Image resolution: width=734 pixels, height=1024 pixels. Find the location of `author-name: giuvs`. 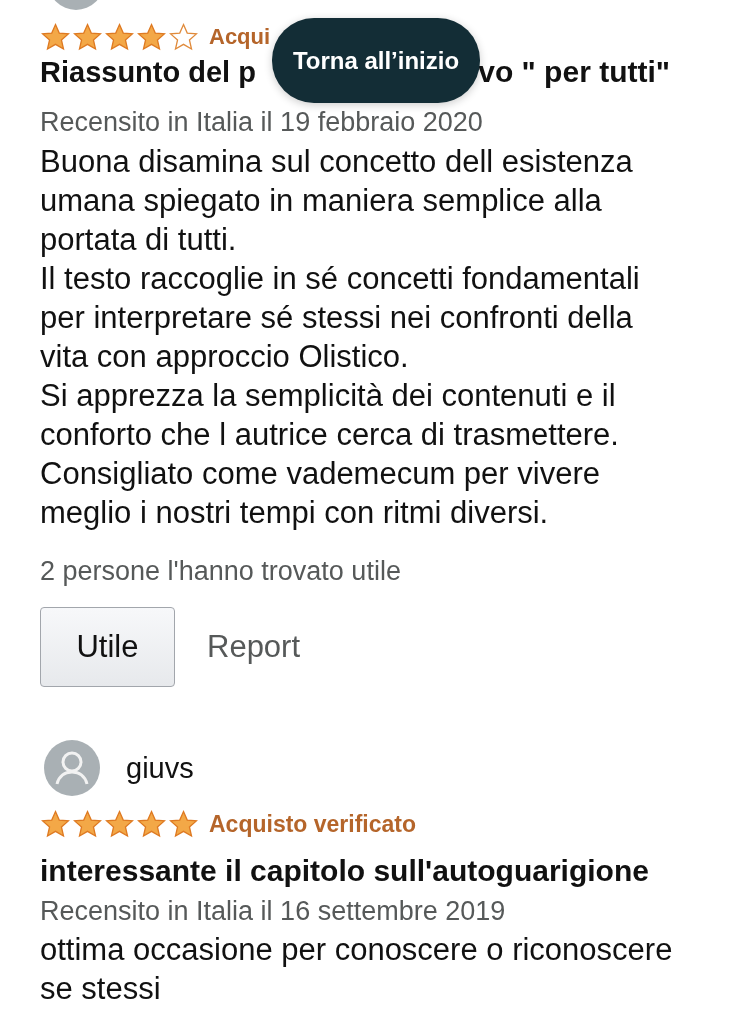

author-name: giuvs is located at coordinates (160, 768).